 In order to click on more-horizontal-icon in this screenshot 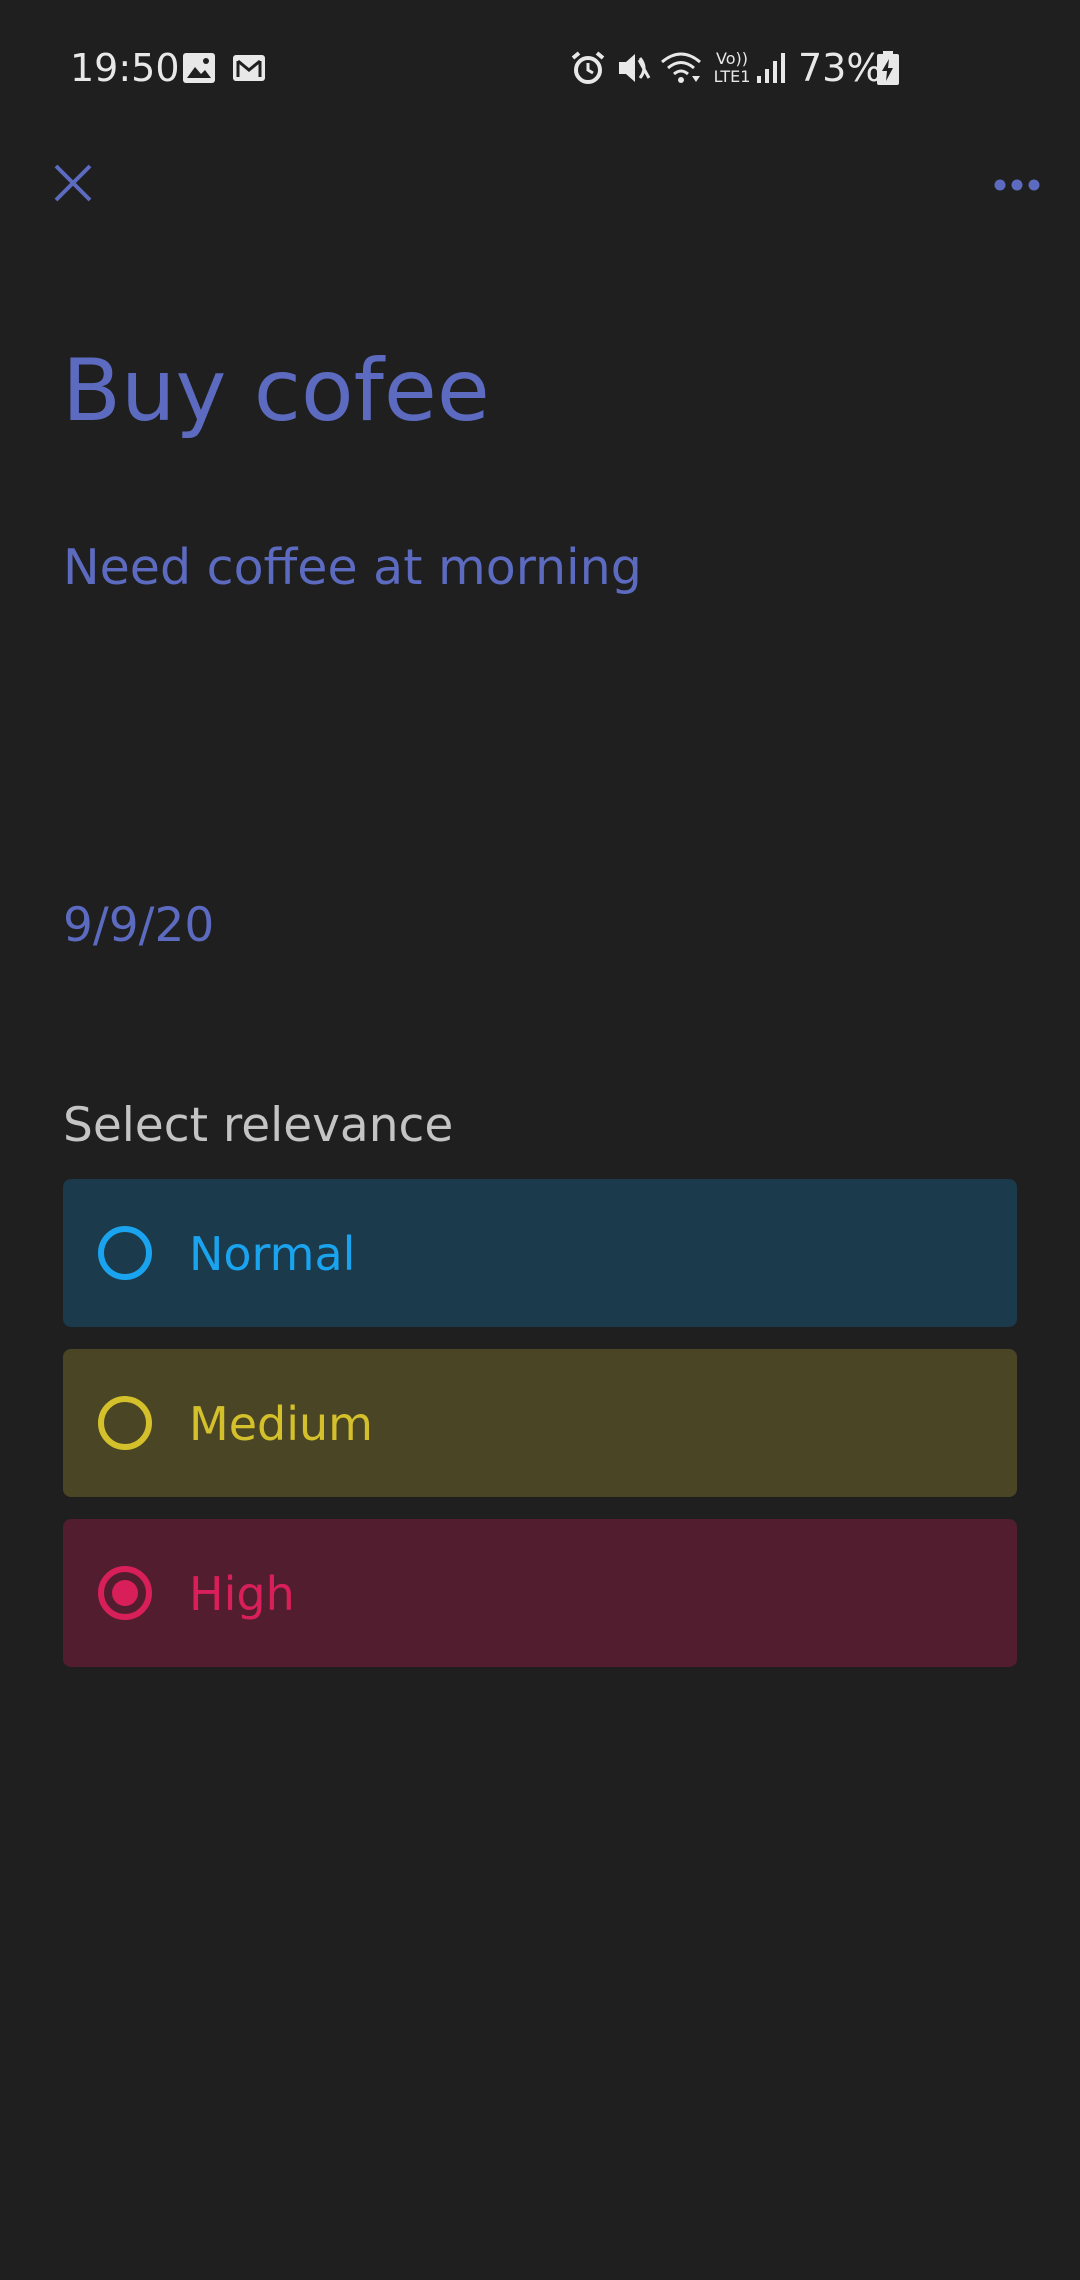, I will do `click(1017, 185)`.